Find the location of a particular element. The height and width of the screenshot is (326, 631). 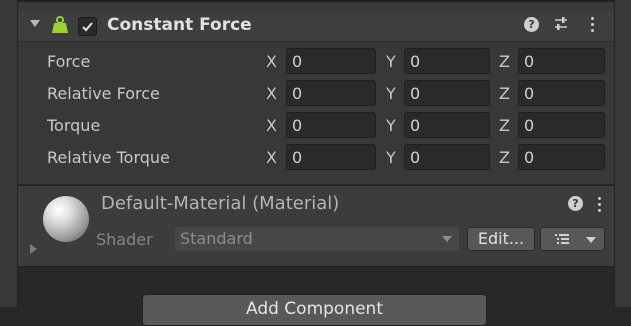

row-label: Force is located at coordinates (69, 61).